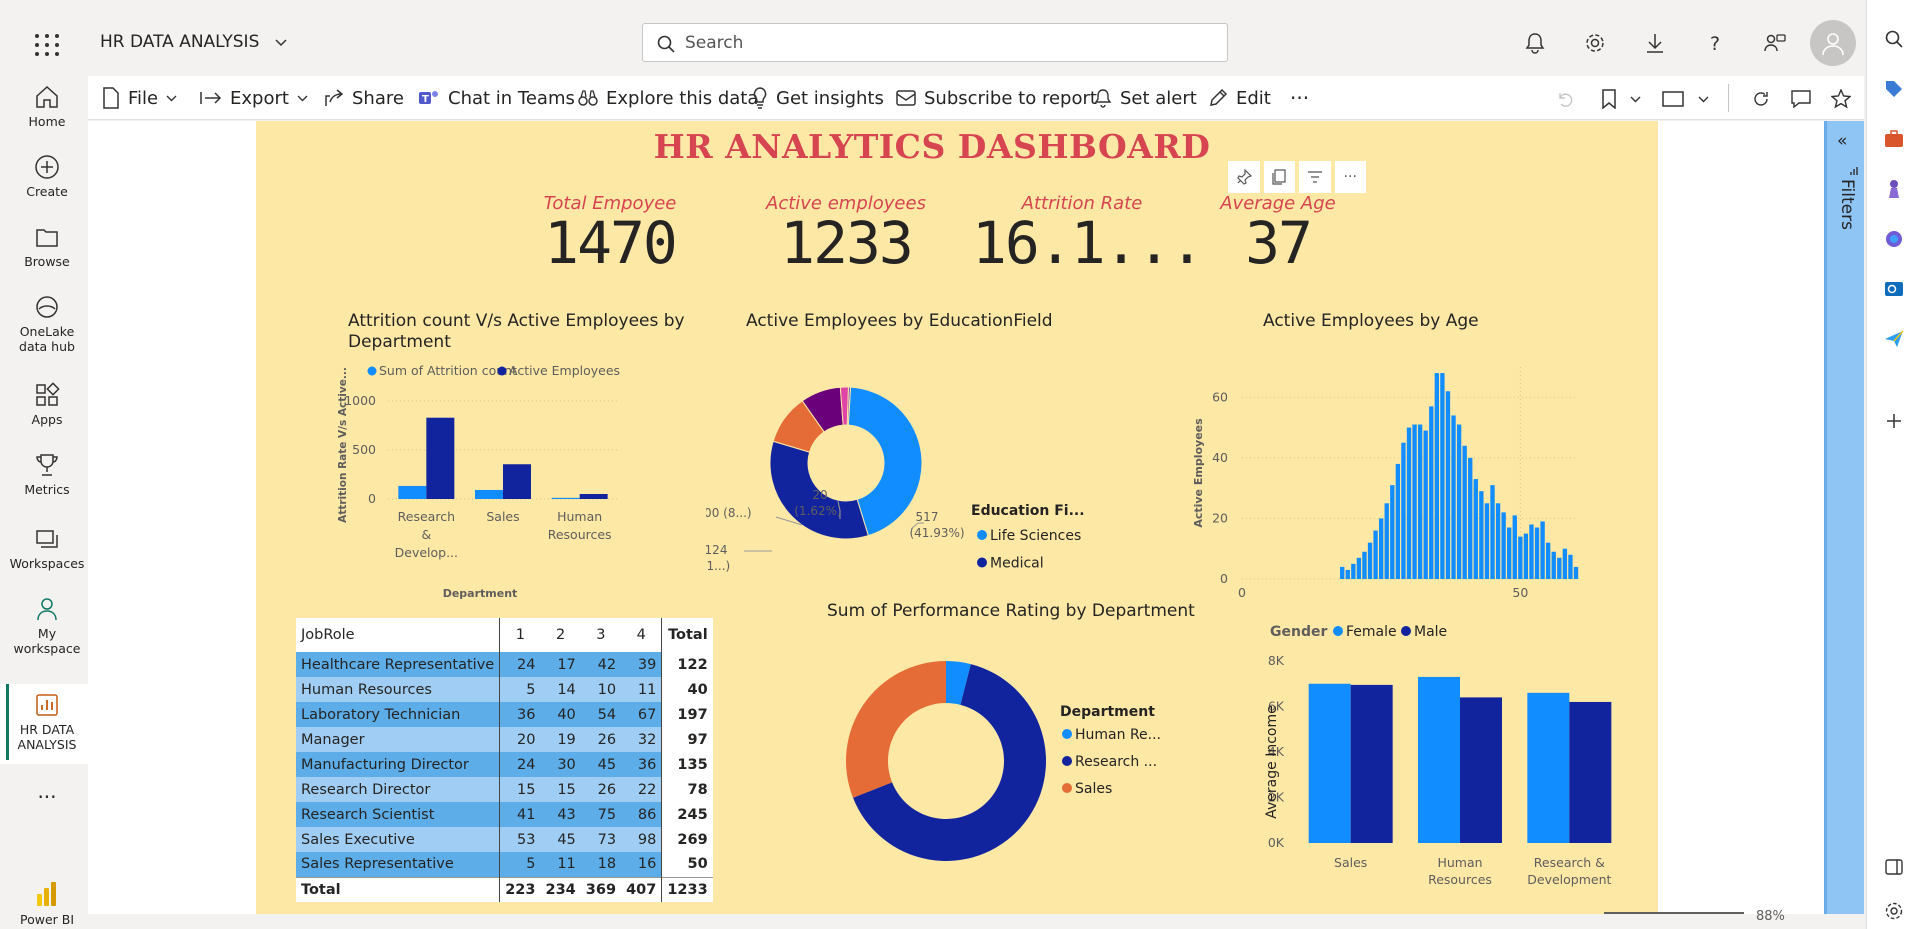 This screenshot has height=929, width=1920. I want to click on value-cell: 30, so click(560, 764).